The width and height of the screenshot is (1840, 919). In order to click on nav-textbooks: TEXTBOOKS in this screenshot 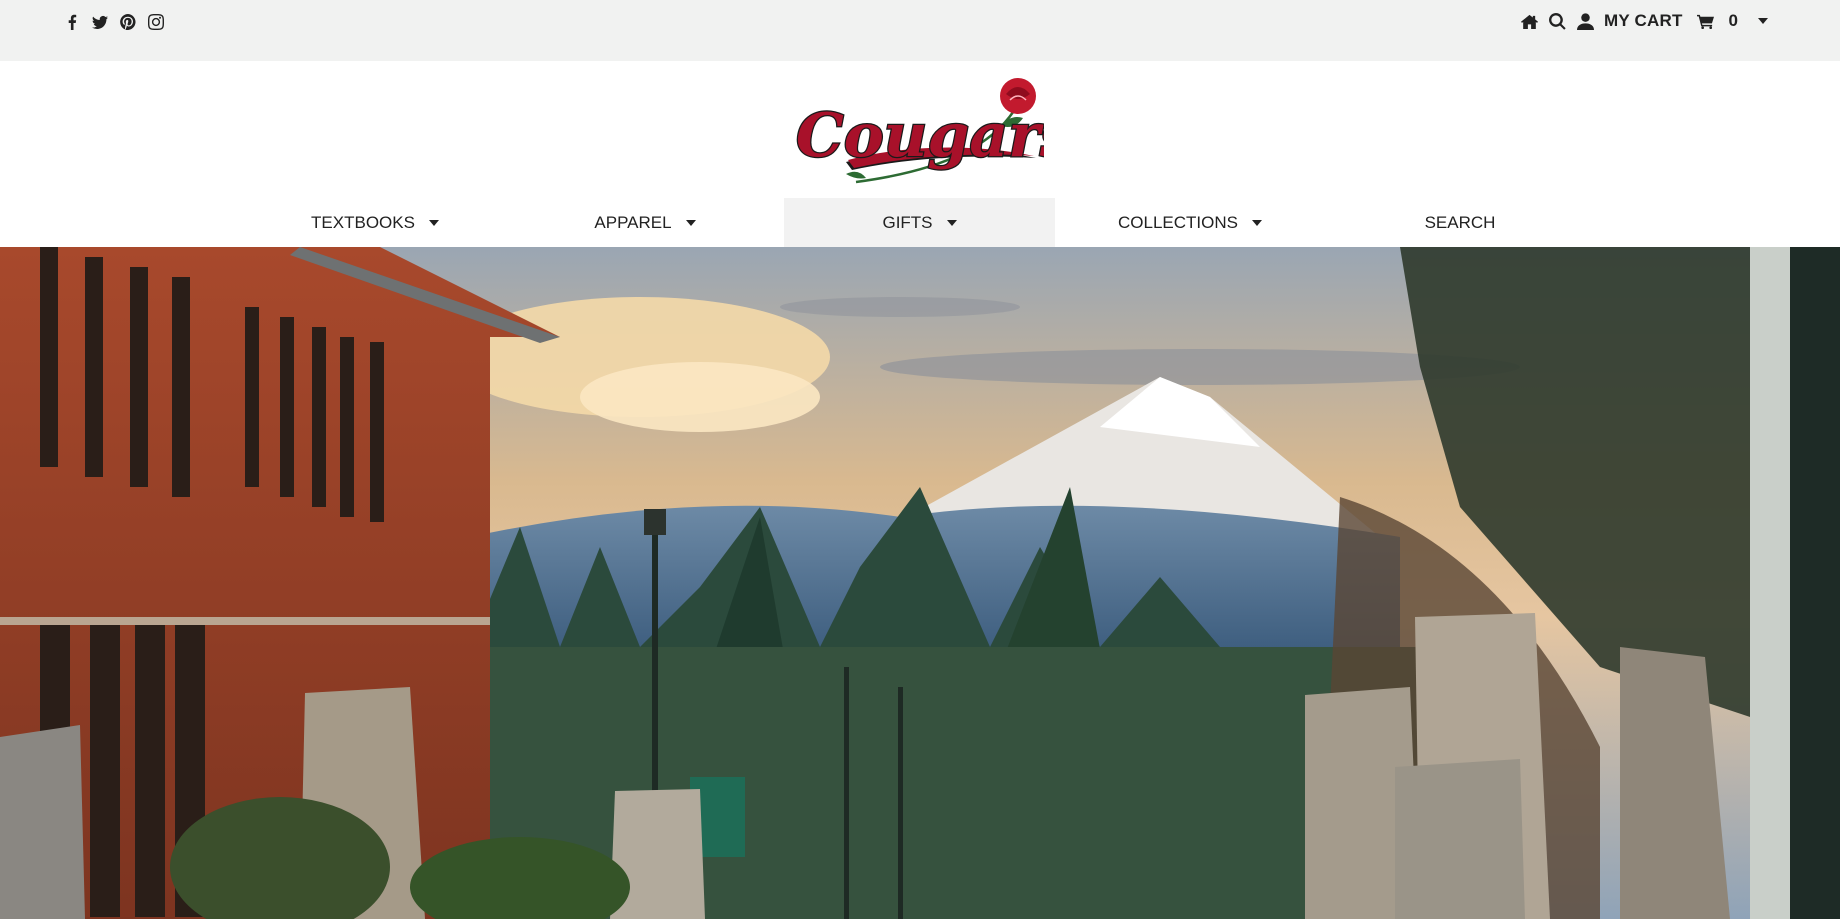, I will do `click(375, 222)`.